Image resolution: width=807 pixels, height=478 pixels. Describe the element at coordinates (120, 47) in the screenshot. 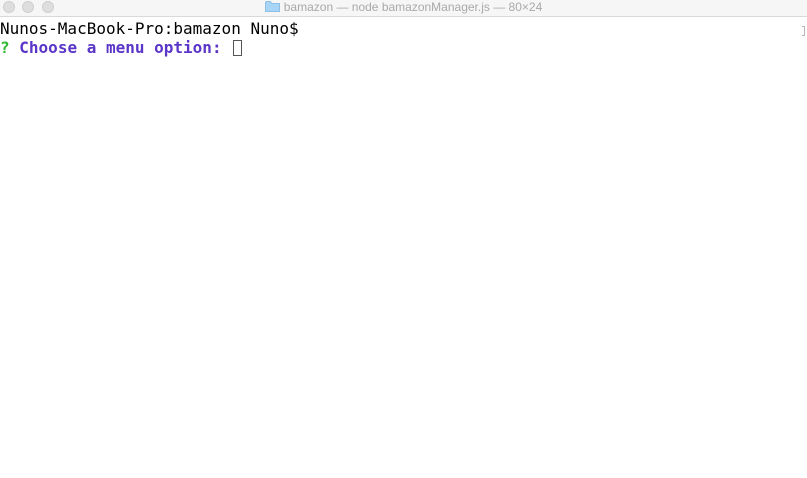

I see `menu-prompt: Choose a menu option:` at that location.